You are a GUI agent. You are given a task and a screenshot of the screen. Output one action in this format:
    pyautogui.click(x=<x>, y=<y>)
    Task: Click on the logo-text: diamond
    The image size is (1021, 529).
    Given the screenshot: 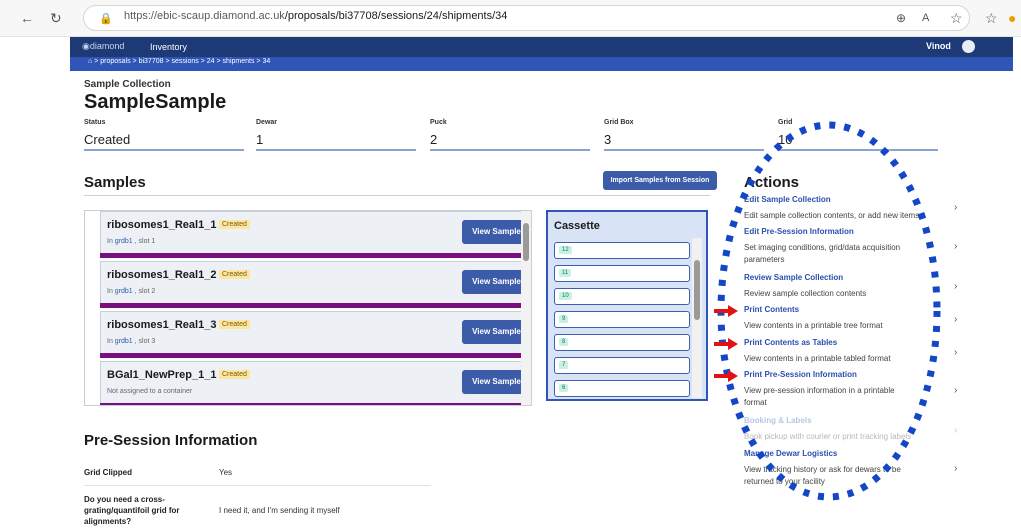 What is the action you would take?
    pyautogui.click(x=107, y=46)
    